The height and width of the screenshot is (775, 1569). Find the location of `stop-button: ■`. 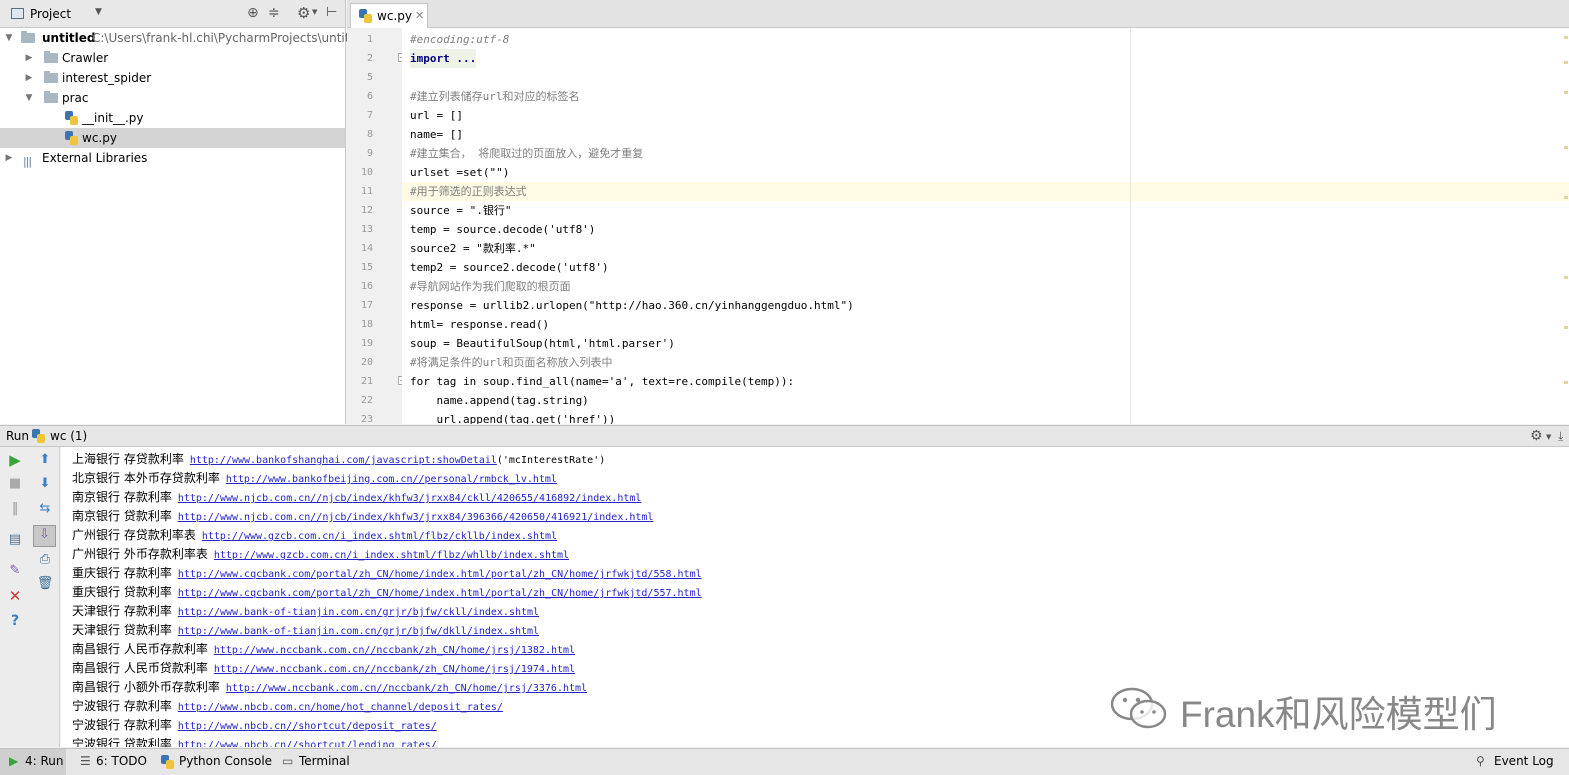

stop-button: ■ is located at coordinates (15, 484).